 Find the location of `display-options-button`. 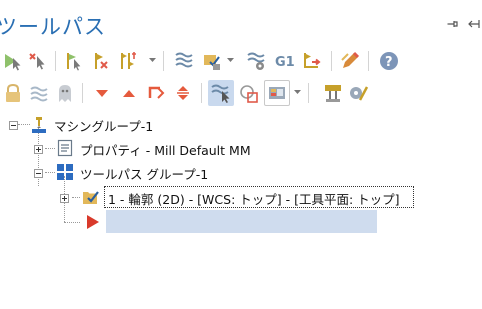

display-options-button is located at coordinates (277, 93).